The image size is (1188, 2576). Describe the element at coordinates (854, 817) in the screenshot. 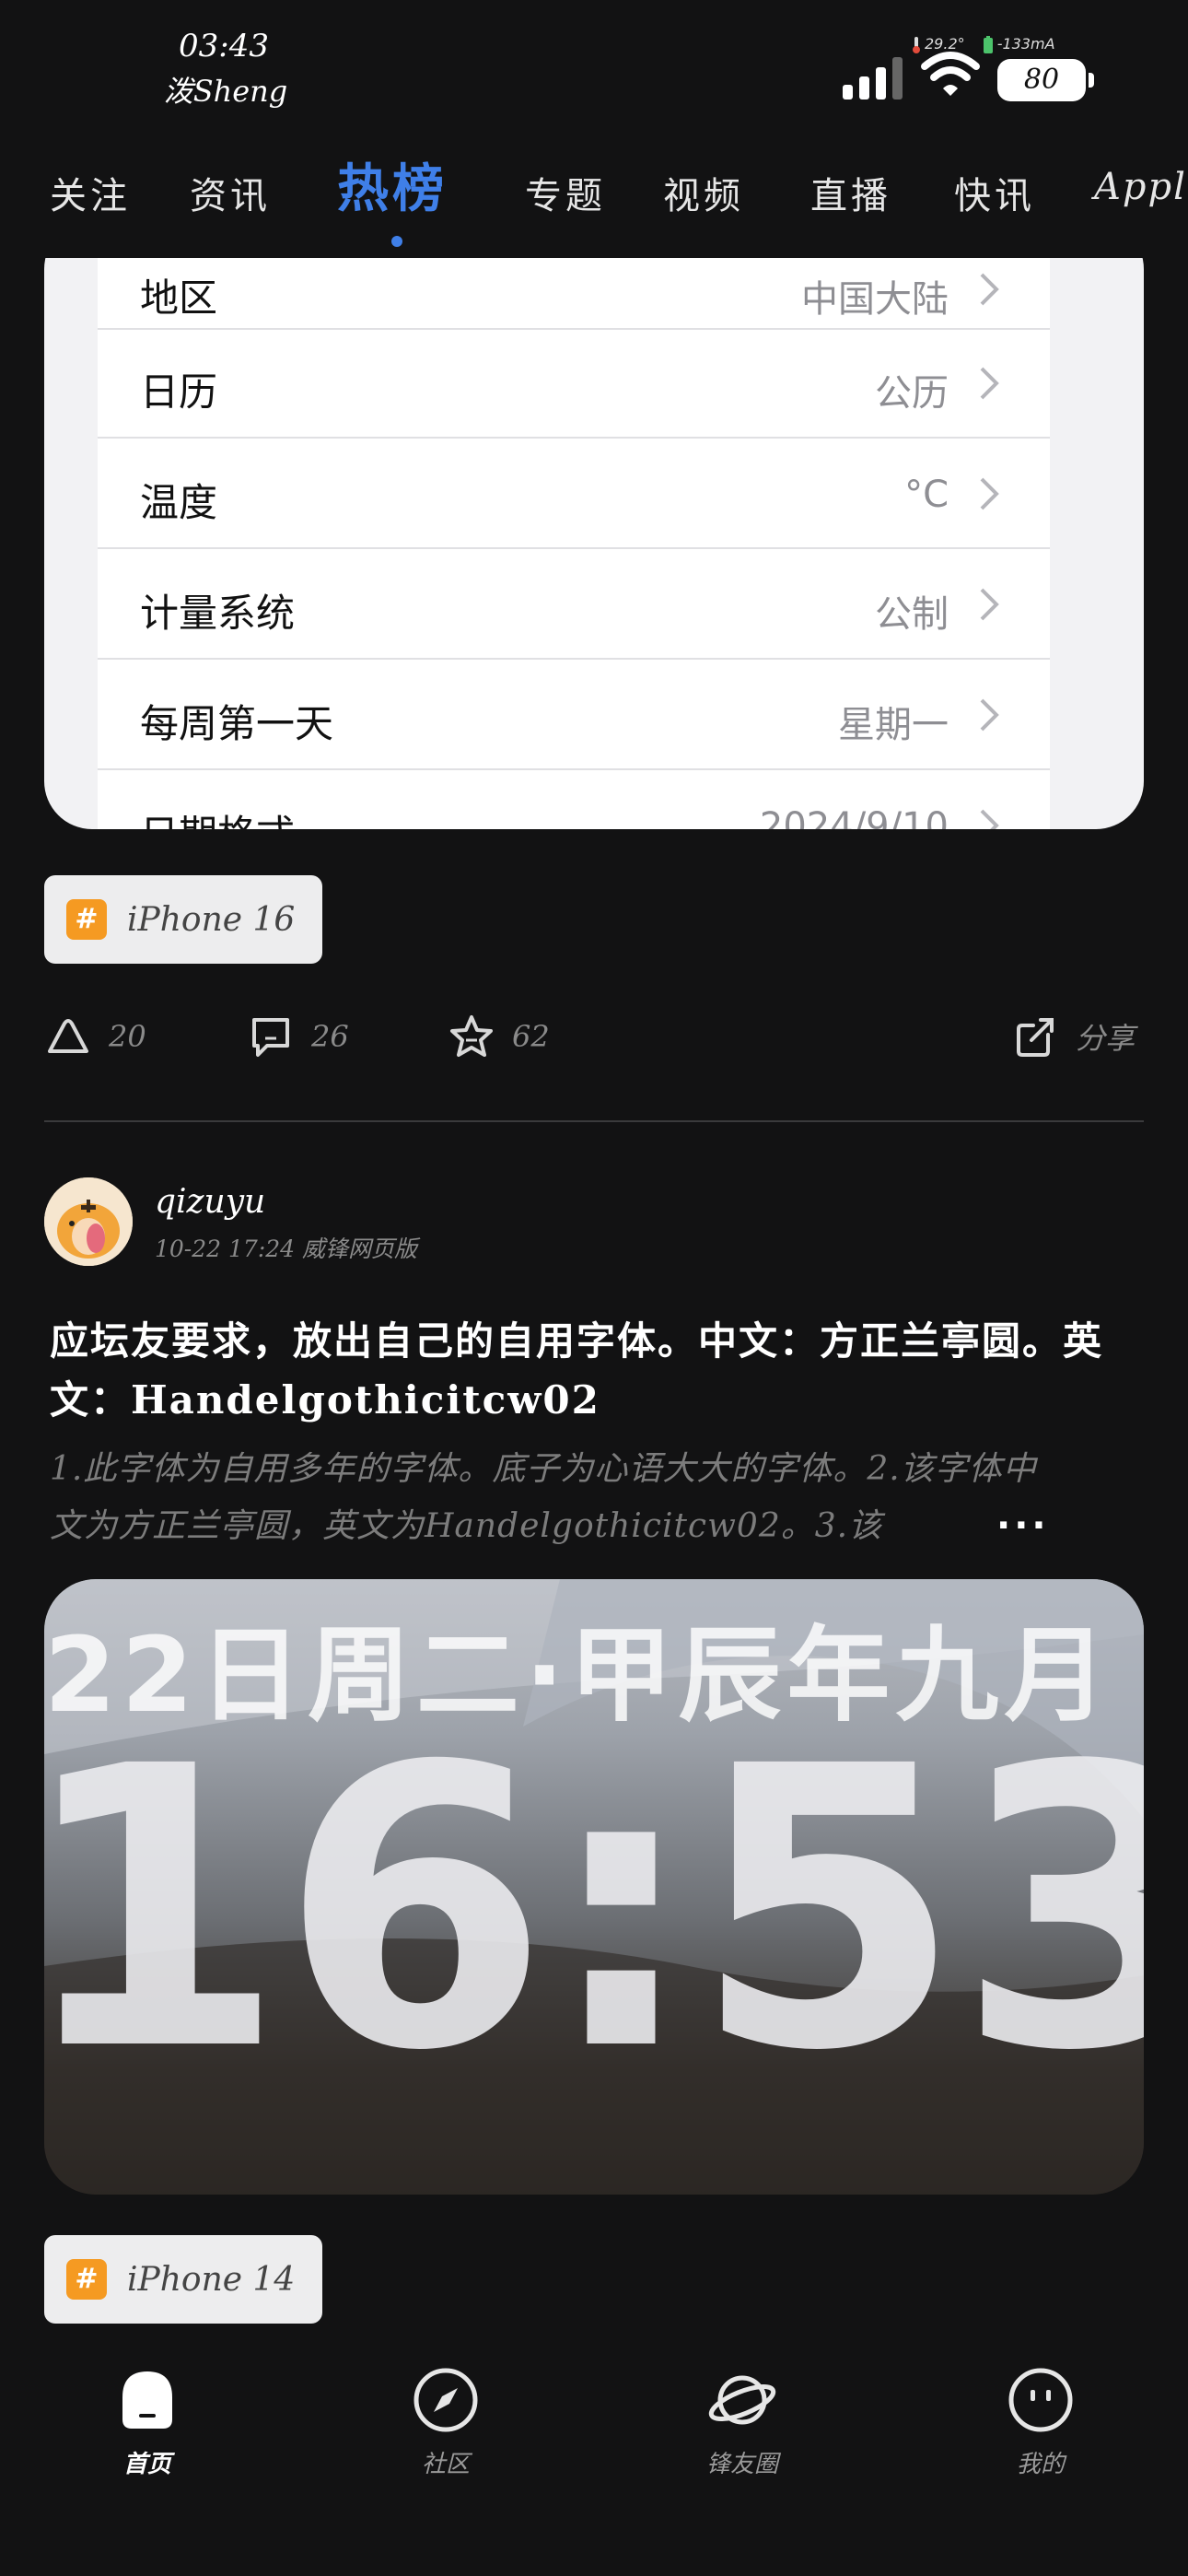

I see `settings-value: 2024/9/10` at that location.